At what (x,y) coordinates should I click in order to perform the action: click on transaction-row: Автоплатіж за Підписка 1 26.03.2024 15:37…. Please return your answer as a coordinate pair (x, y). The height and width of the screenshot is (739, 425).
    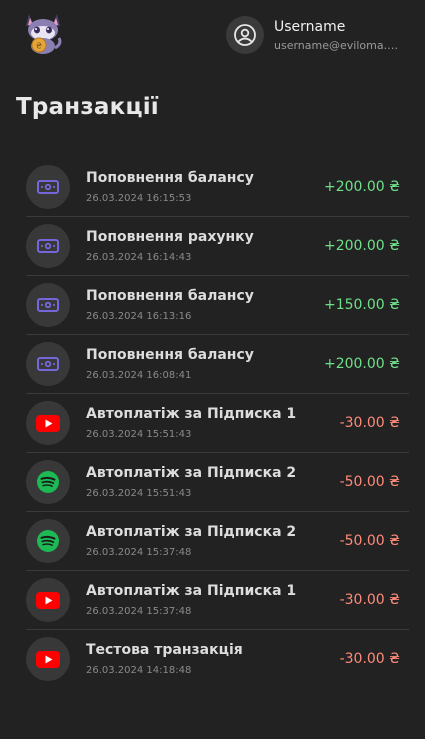
    Looking at the image, I should click on (217, 600).